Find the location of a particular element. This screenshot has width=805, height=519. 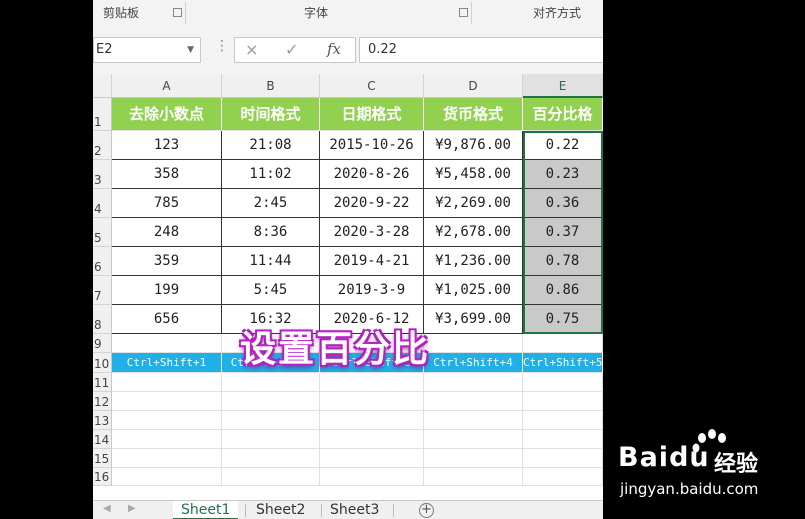

row-header-9: 9 is located at coordinates (102, 343).